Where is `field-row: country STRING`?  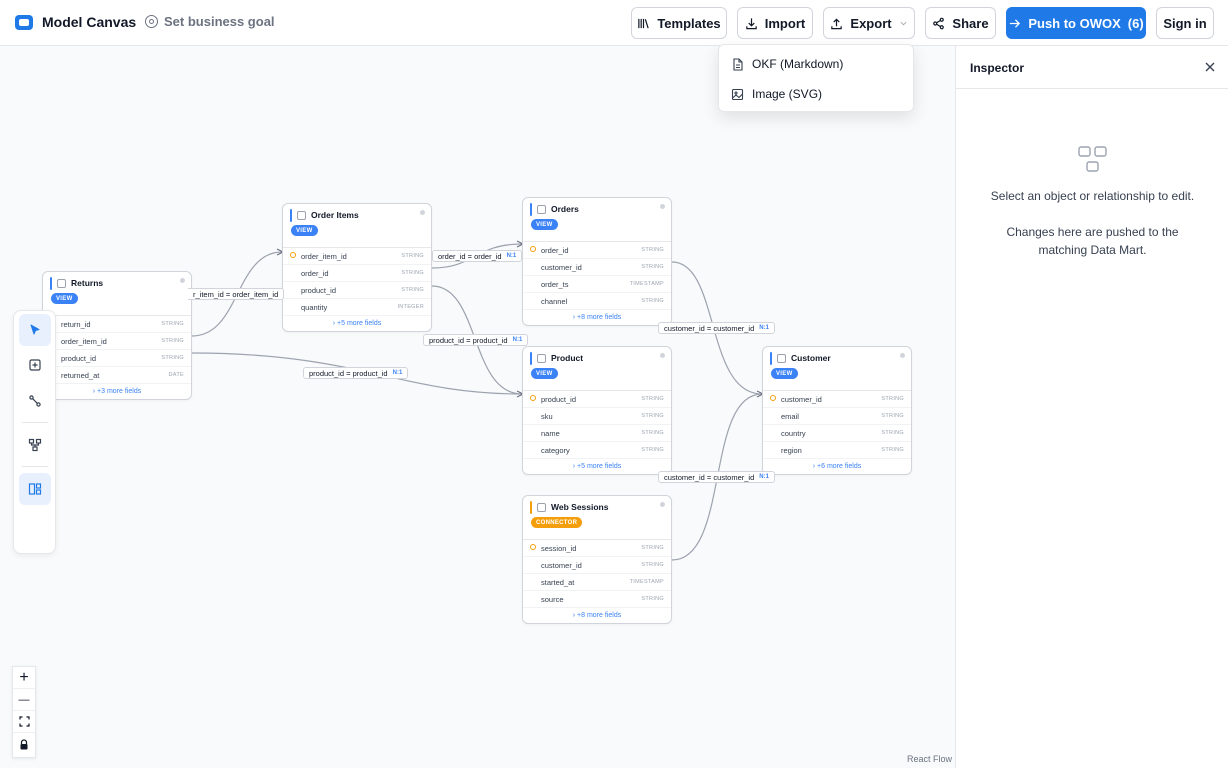
field-row: country STRING is located at coordinates (837, 433).